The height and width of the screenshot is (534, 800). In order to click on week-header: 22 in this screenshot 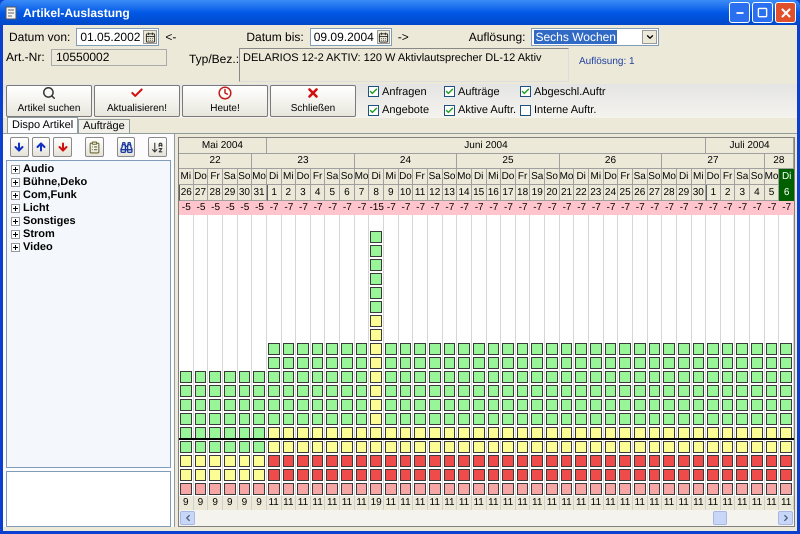, I will do `click(215, 161)`.